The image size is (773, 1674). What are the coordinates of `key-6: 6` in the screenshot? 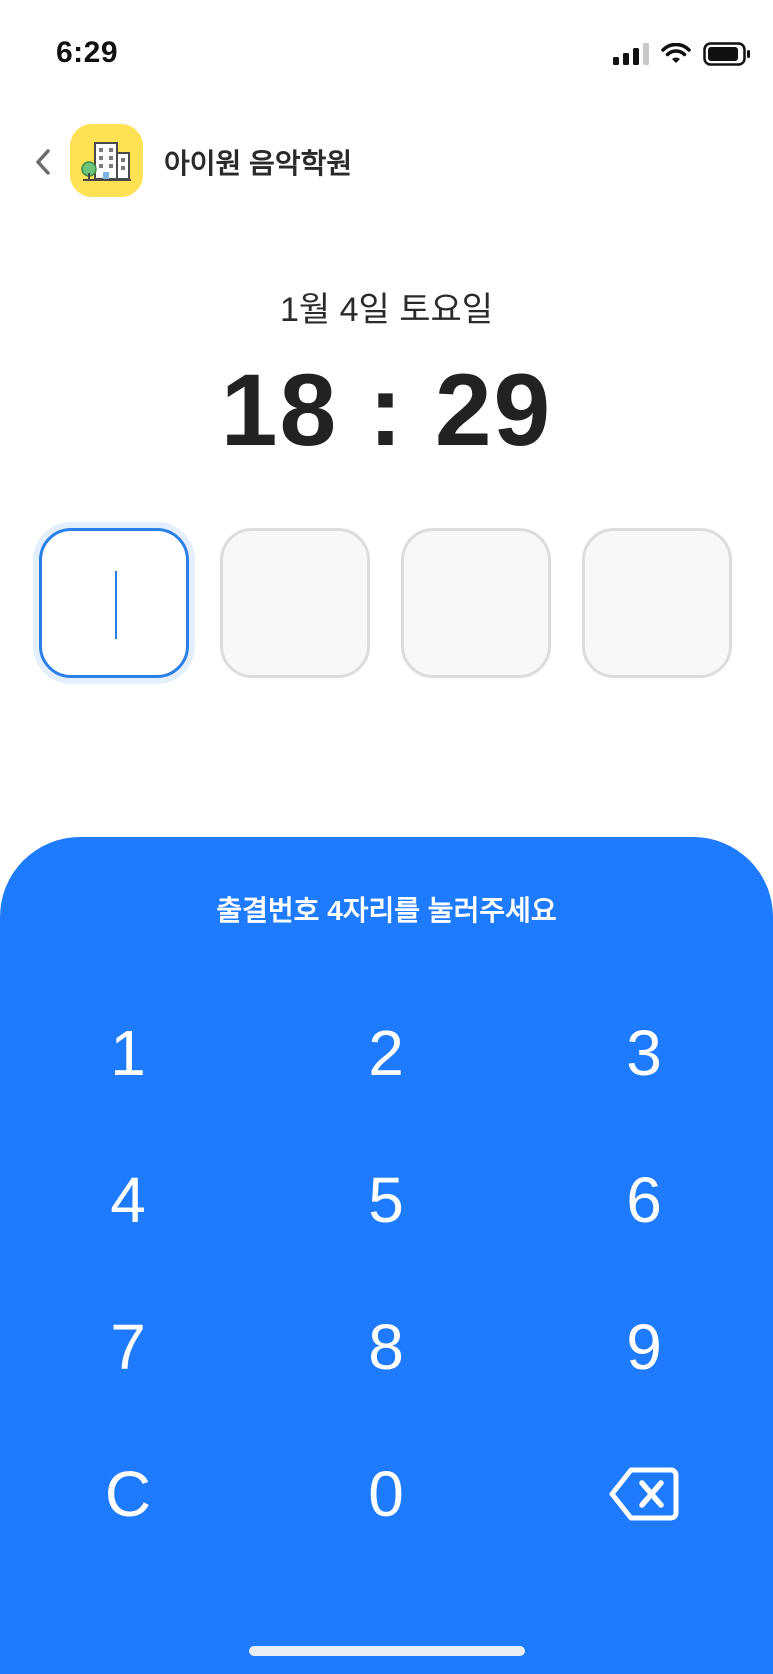 It's located at (644, 1200).